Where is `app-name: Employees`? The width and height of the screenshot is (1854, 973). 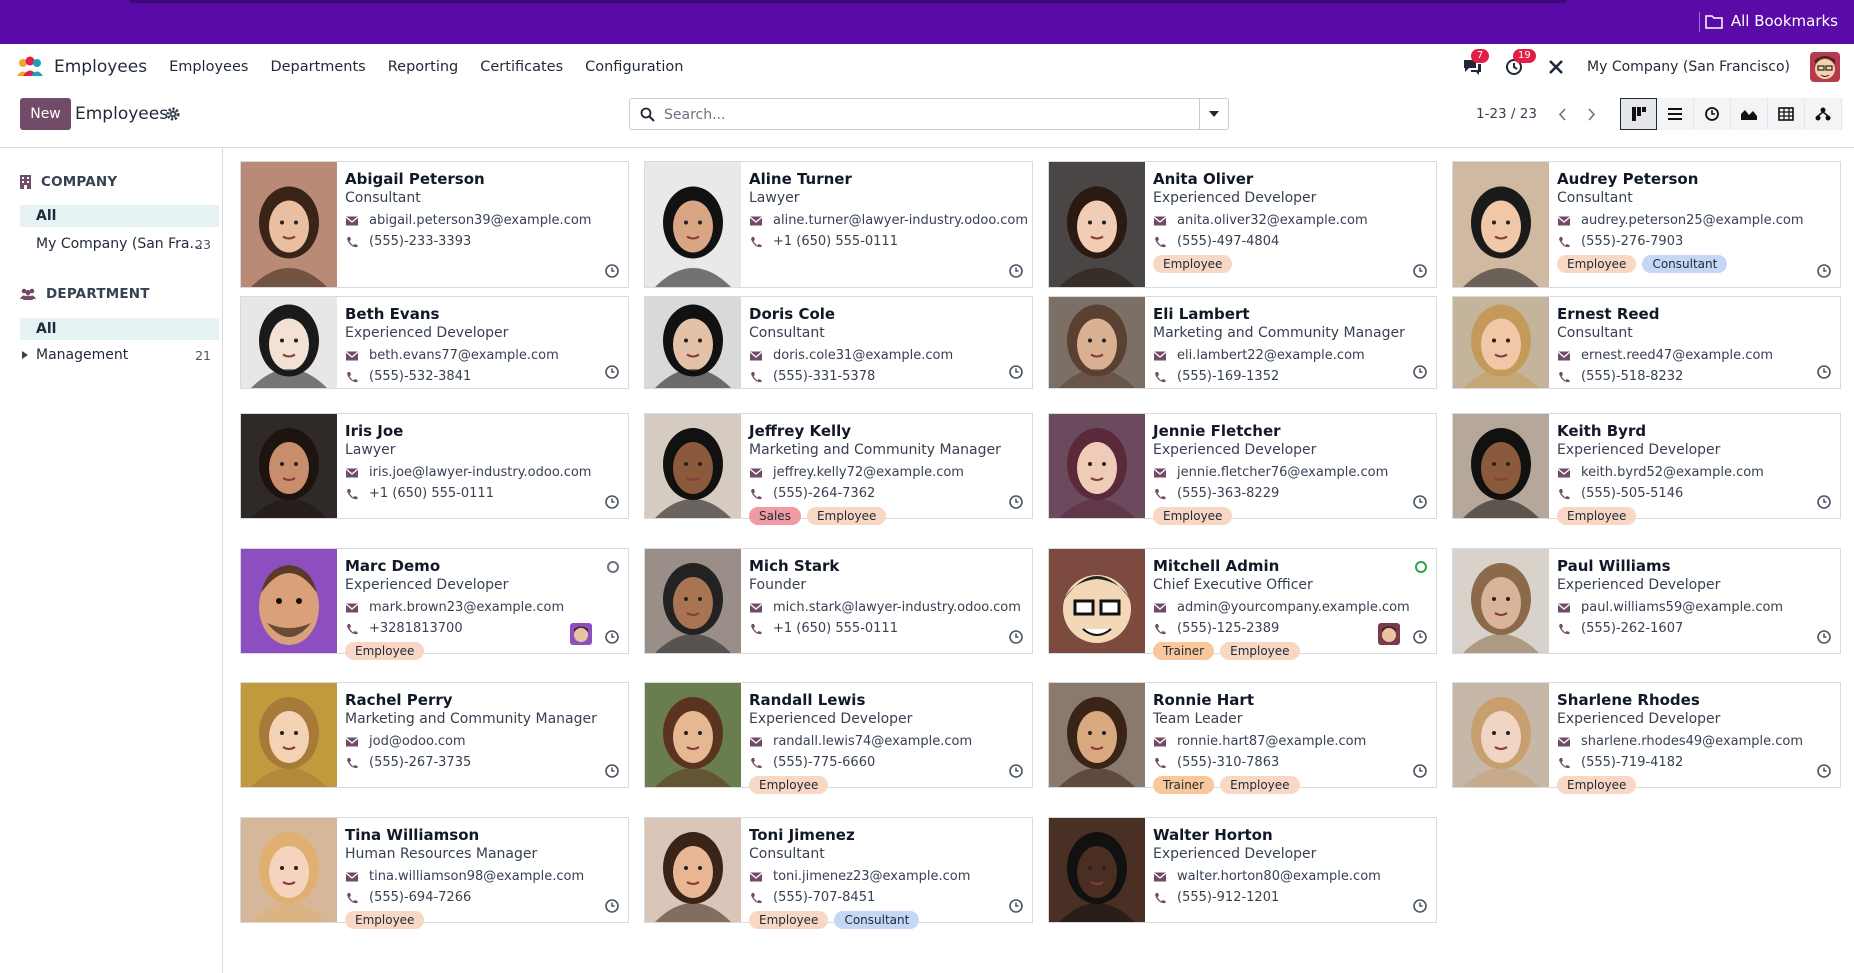 app-name: Employees is located at coordinates (100, 67).